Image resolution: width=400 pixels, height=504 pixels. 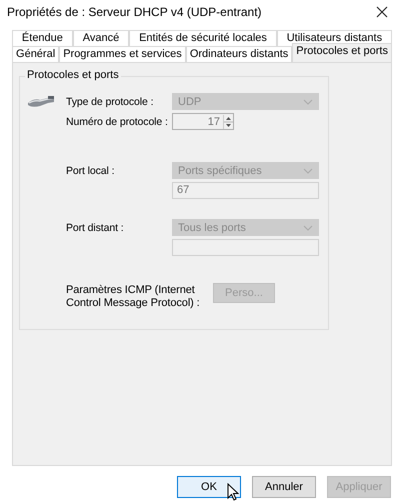 What do you see at coordinates (284, 487) in the screenshot?
I see `dialog-button: Annuler` at bounding box center [284, 487].